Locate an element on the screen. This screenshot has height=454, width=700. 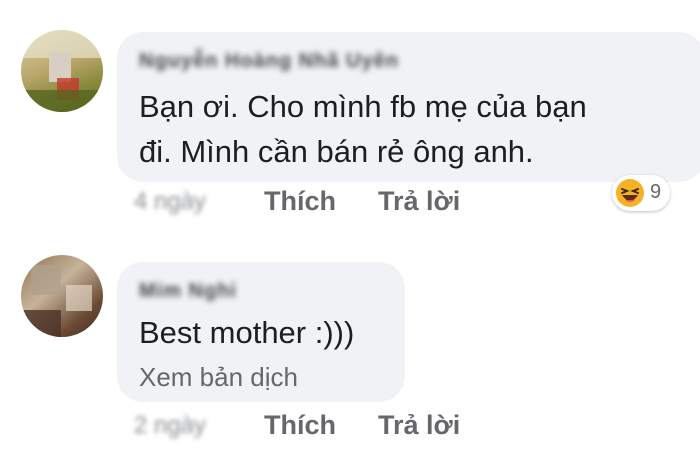
see-translation-link: Xem bản dịch is located at coordinates (218, 377).